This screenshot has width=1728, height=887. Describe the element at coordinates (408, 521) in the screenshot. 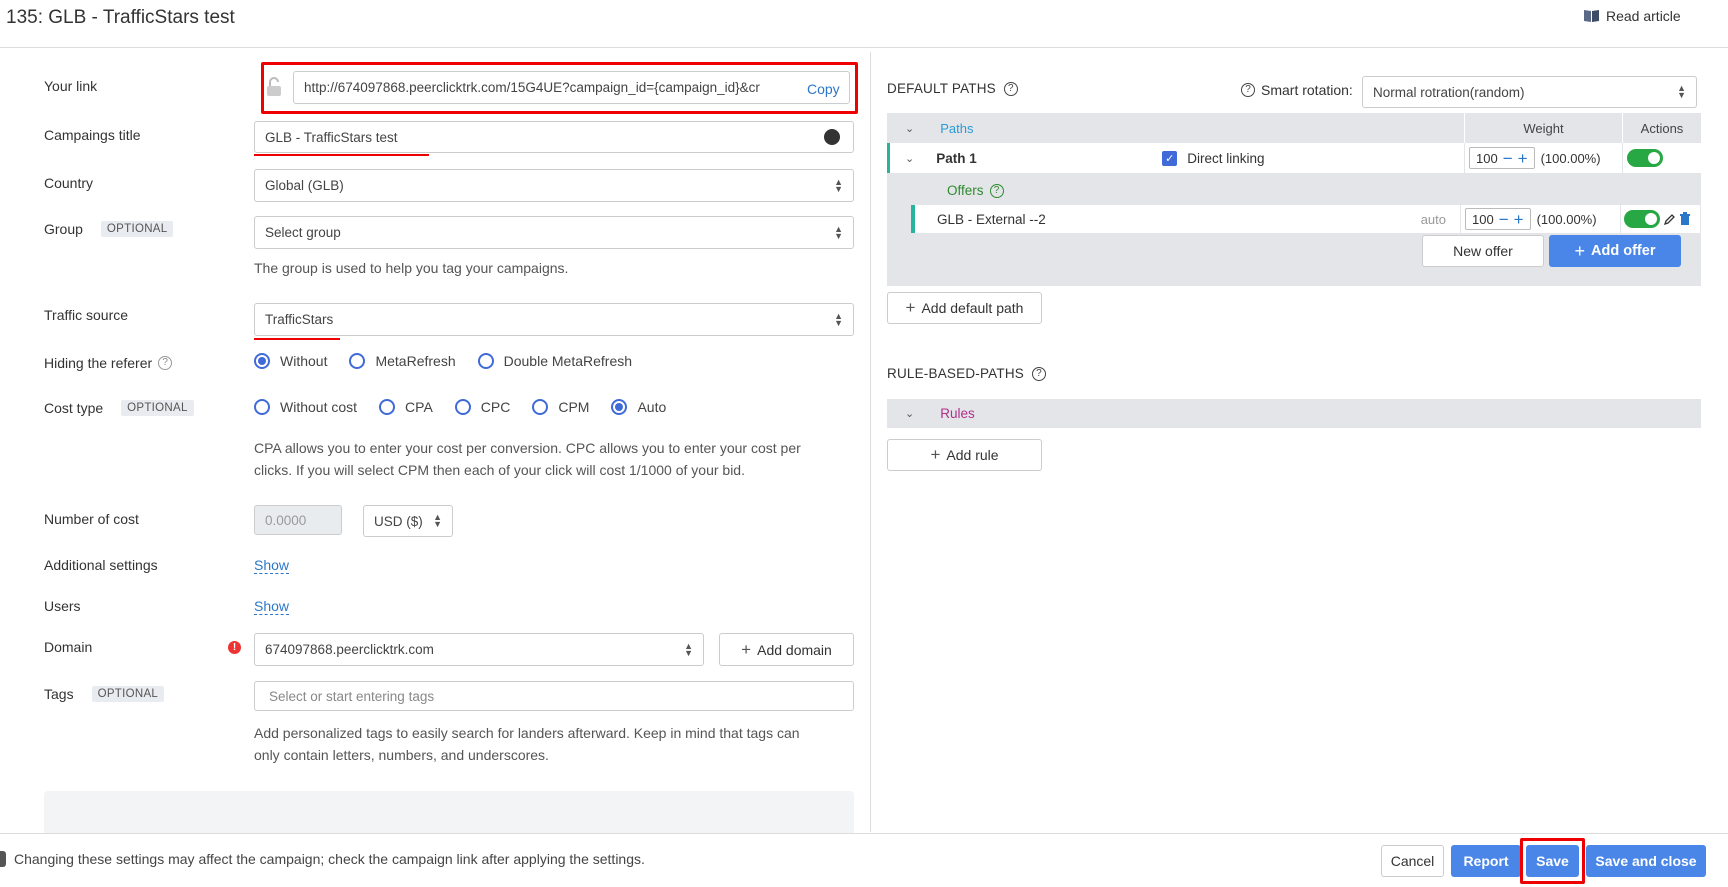

I see `currency-select: USD ($) ▲ ▼` at that location.